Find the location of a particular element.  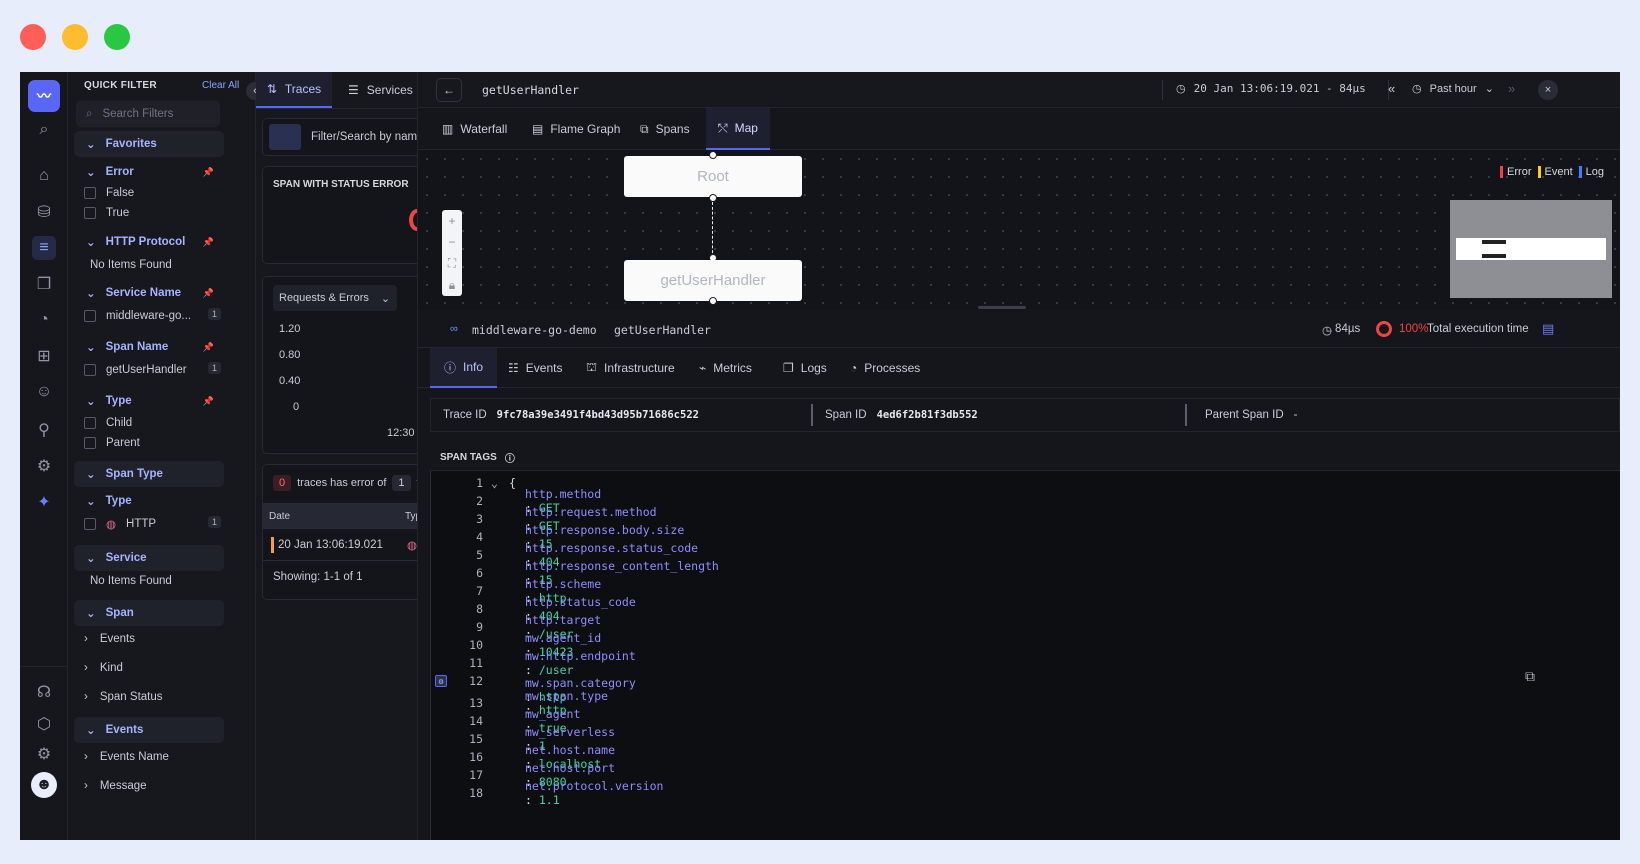

user-avatar-icon: ☻ is located at coordinates (44, 785).